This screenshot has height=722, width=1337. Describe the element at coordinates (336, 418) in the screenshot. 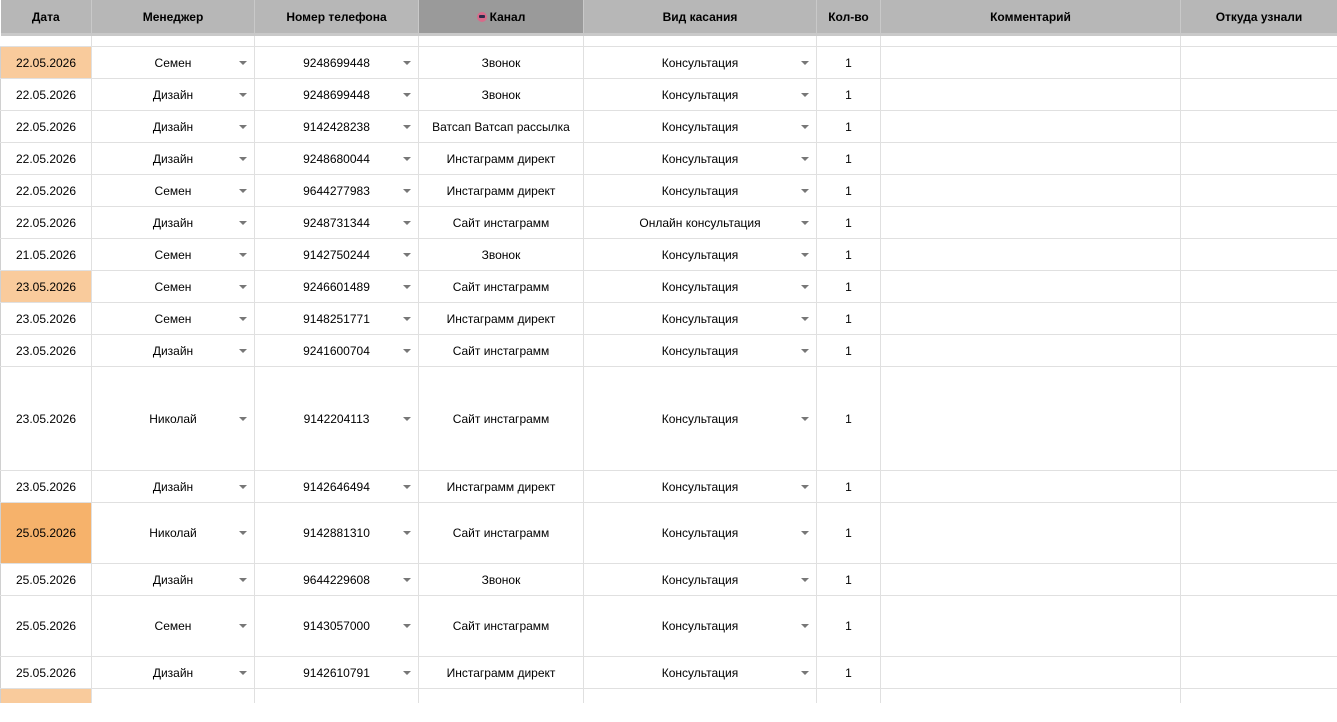

I see `phone-cell: 9142204113` at that location.